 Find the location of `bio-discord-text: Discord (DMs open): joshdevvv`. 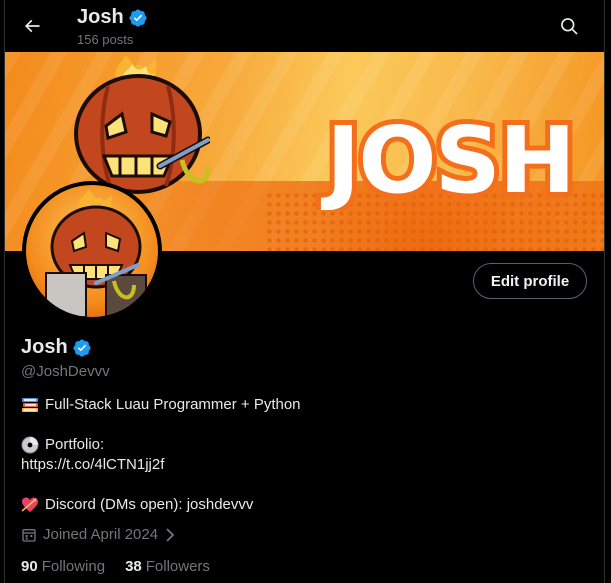

bio-discord-text: Discord (DMs open): joshdevvv is located at coordinates (149, 504).